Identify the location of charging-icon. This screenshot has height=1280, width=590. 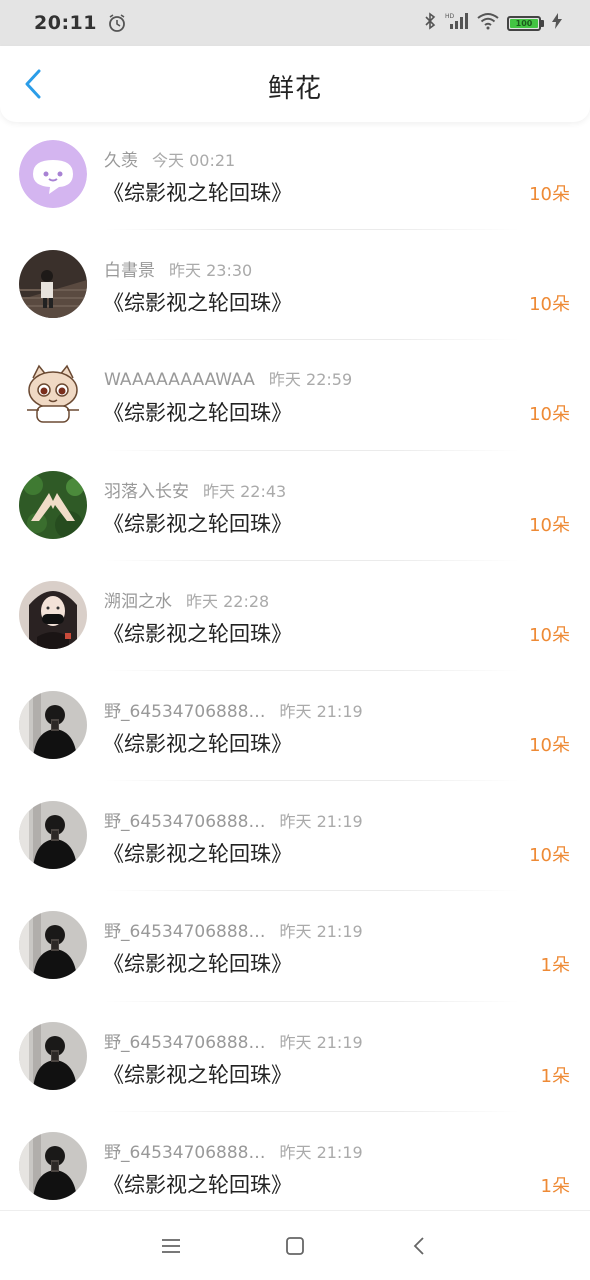
(557, 23).